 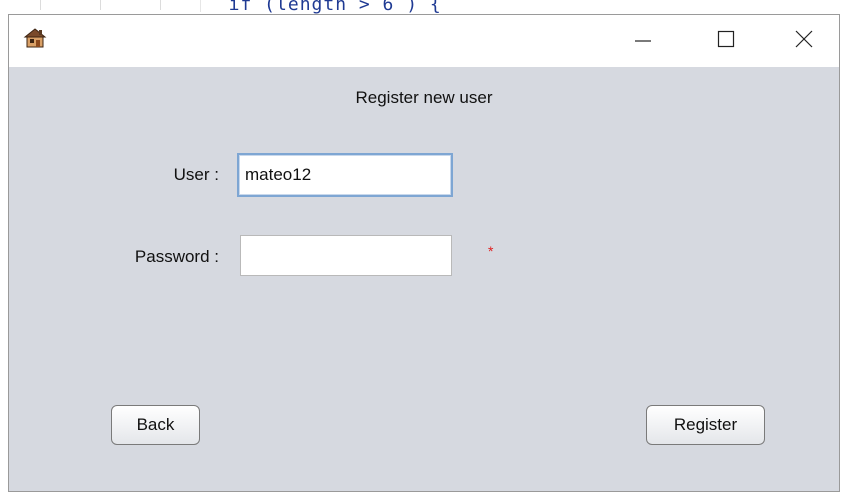 I want to click on register-button: Register, so click(x=705, y=425).